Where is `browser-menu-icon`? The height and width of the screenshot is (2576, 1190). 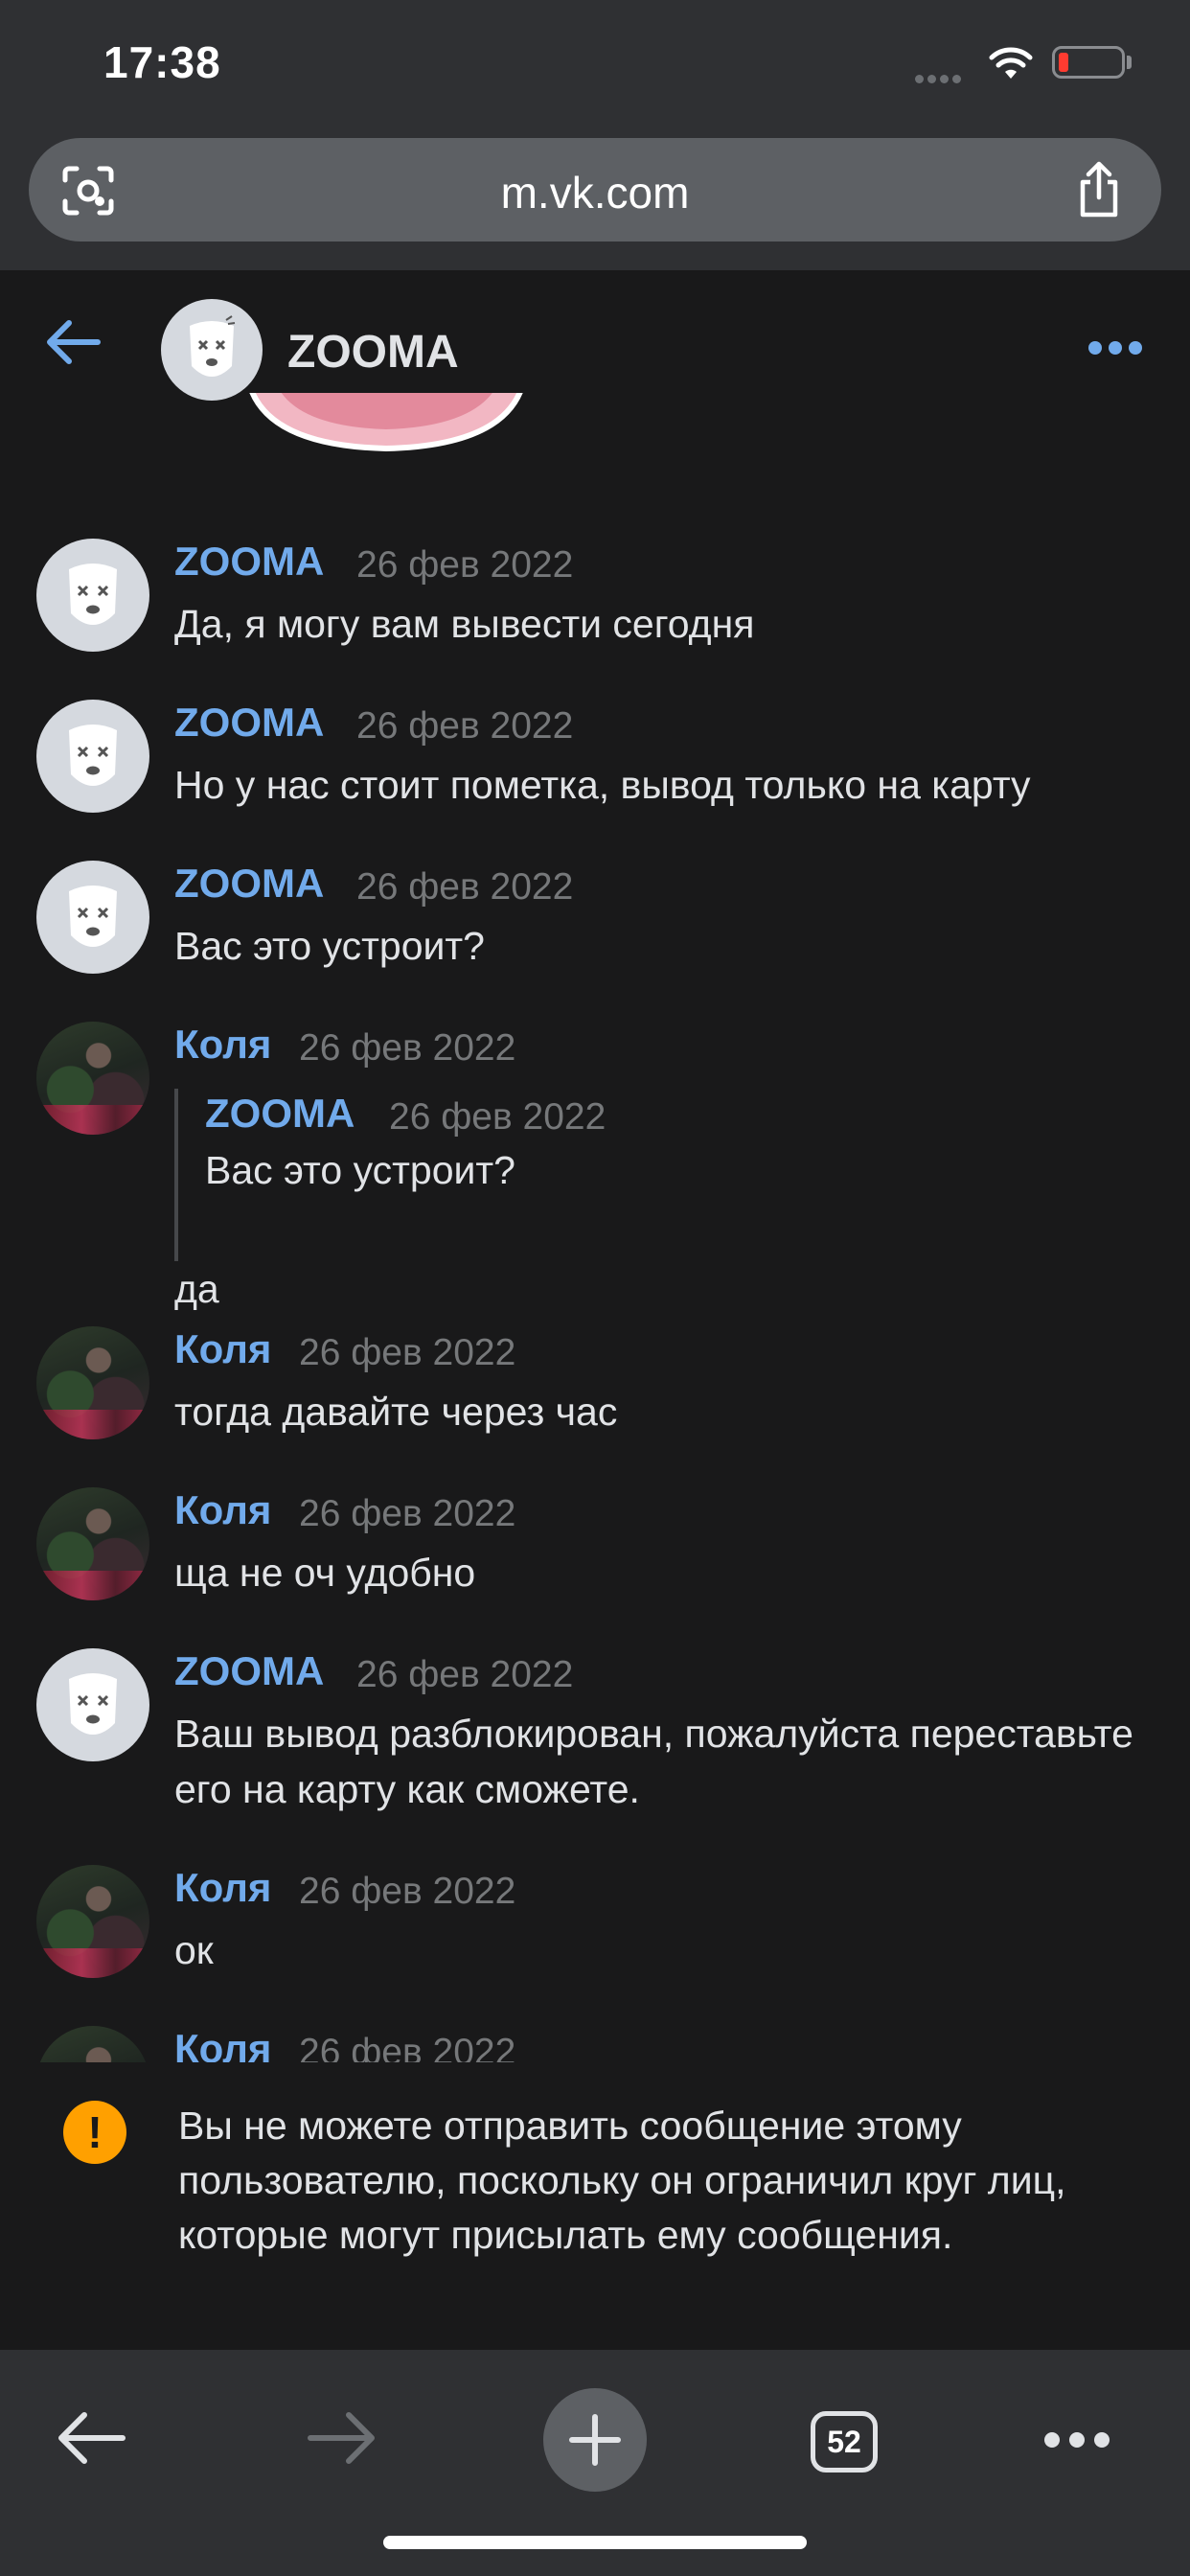
browser-menu-icon is located at coordinates (1081, 2442).